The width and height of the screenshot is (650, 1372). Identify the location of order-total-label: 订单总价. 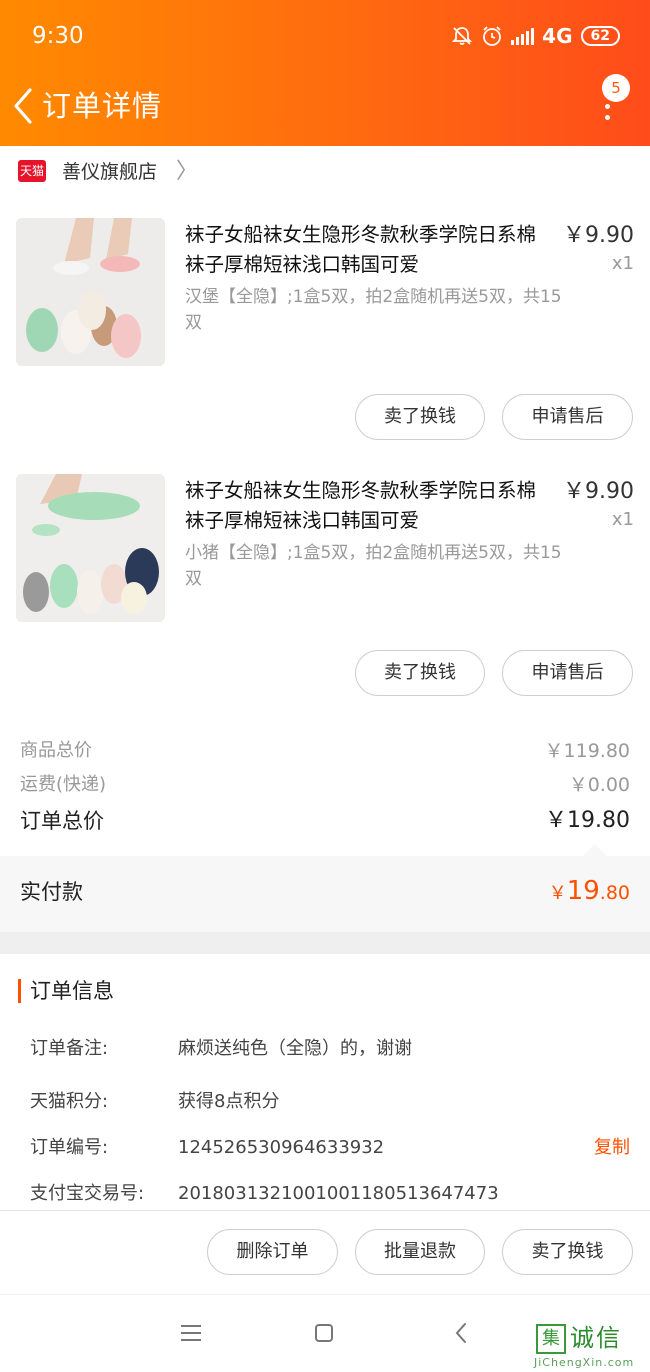
(62, 821).